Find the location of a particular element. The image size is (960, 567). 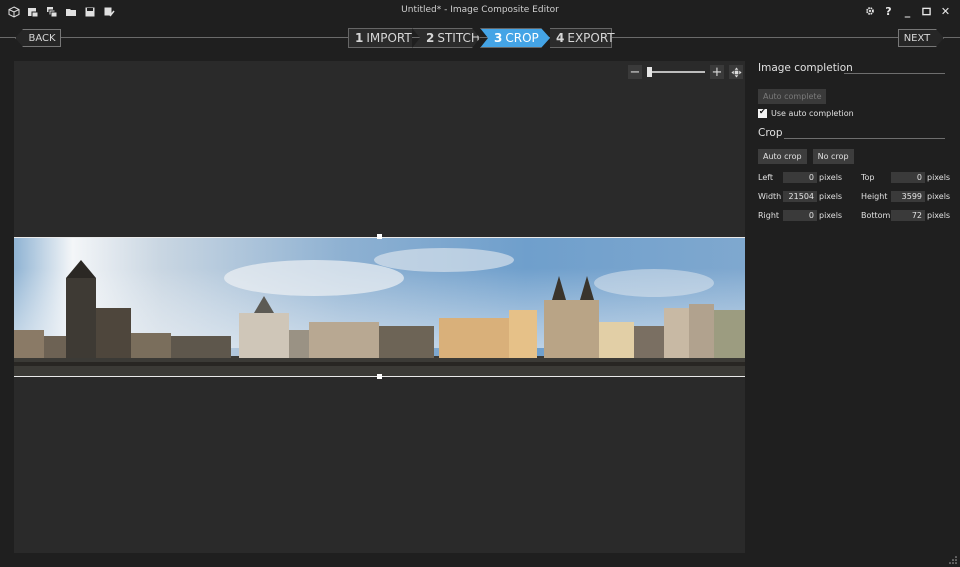

width-field: Width 21504 pixels is located at coordinates (800, 196).